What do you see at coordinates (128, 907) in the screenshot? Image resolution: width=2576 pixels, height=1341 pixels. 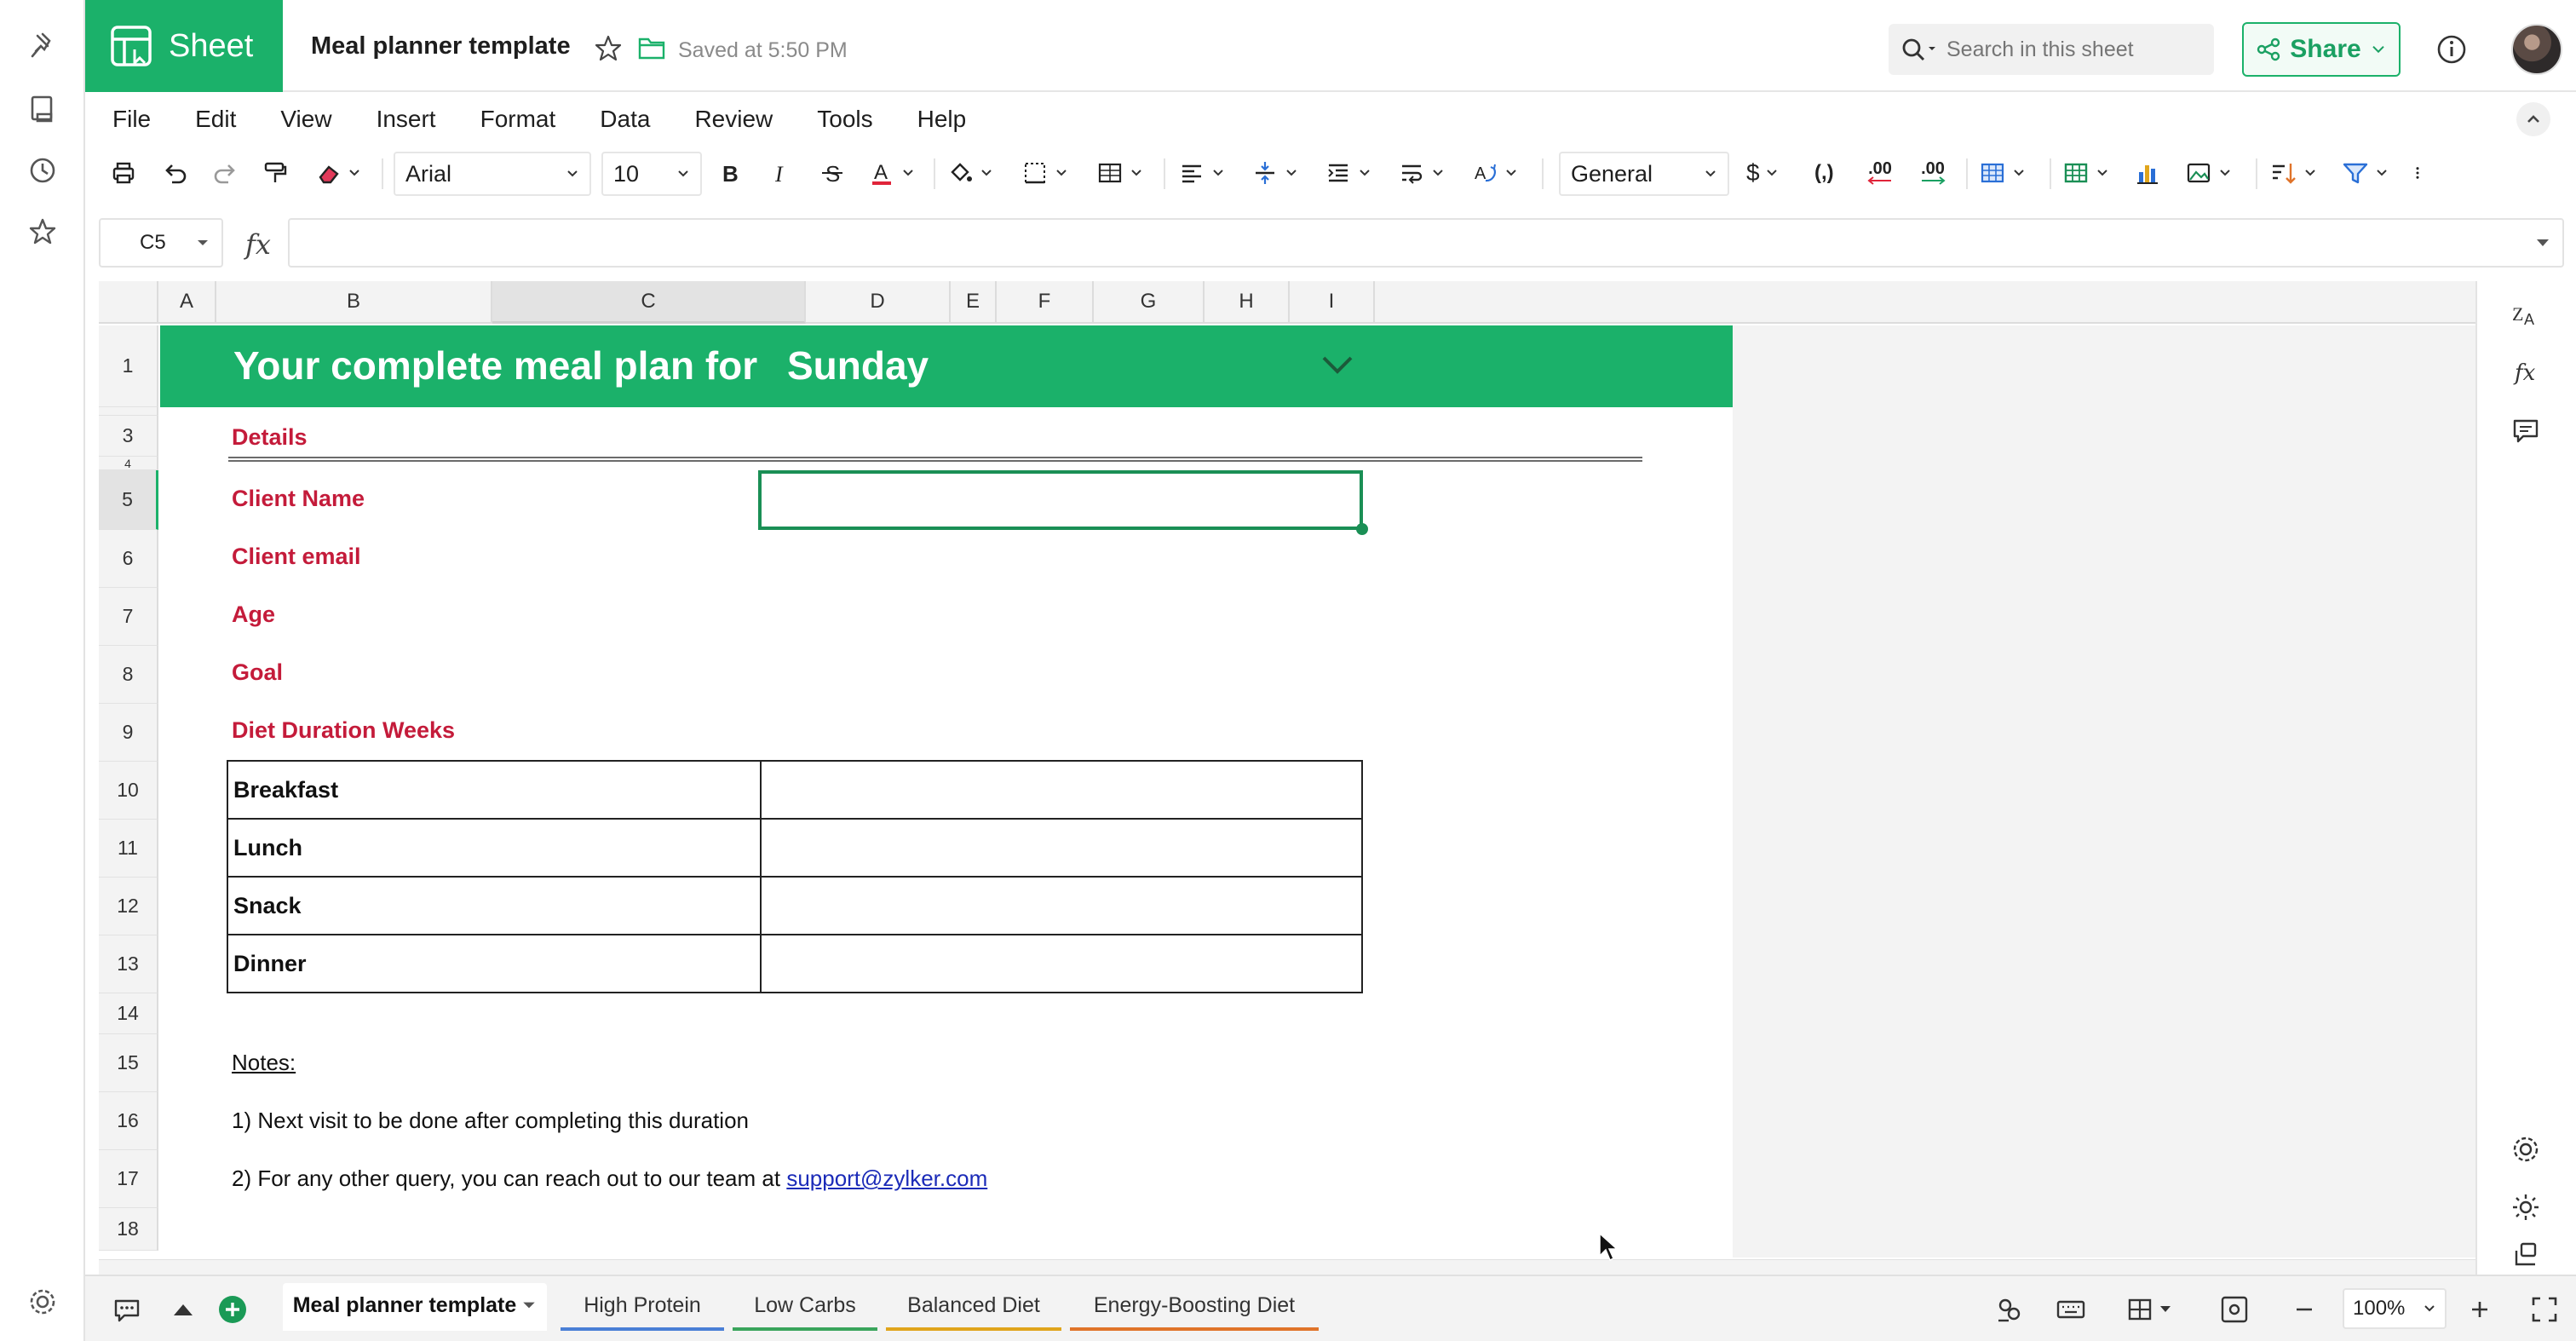 I see `row-header-12: 12` at bounding box center [128, 907].